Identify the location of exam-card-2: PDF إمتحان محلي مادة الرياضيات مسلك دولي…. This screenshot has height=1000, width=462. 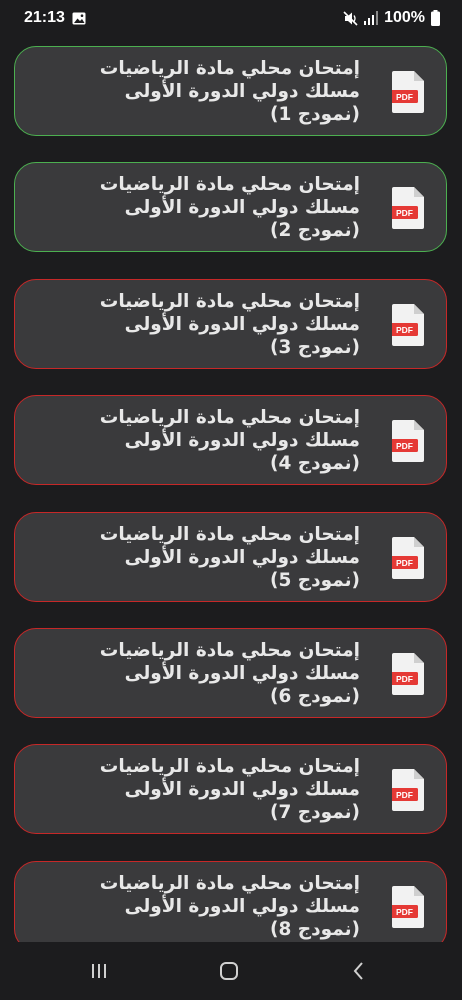
(230, 207).